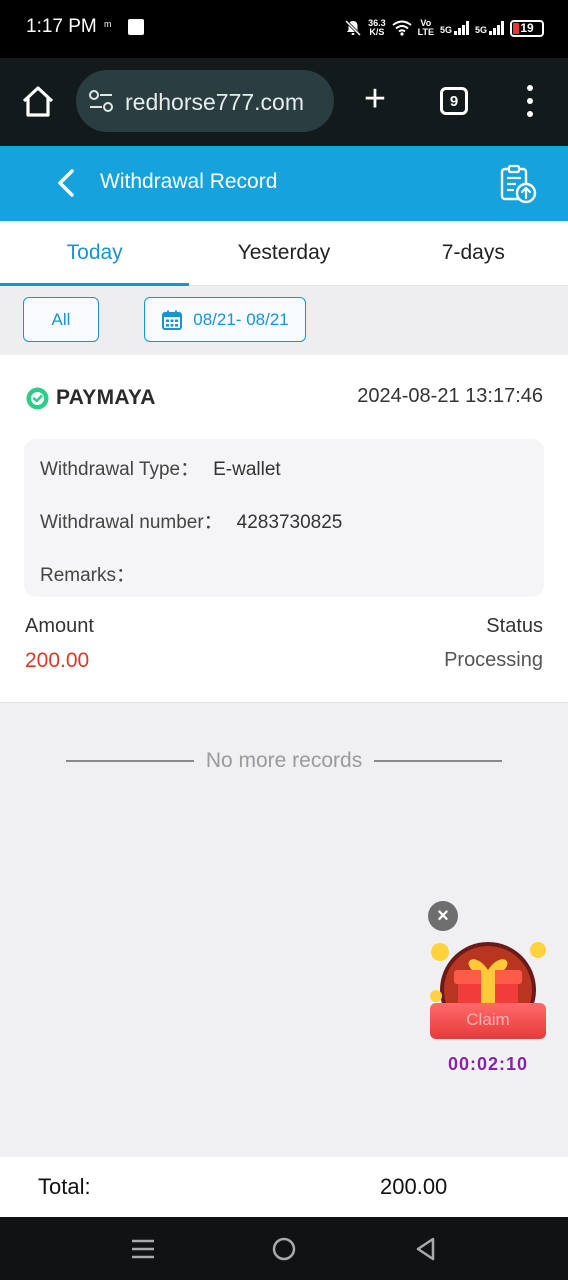 The image size is (568, 1280). I want to click on tab-switcher-button: 9, so click(454, 101).